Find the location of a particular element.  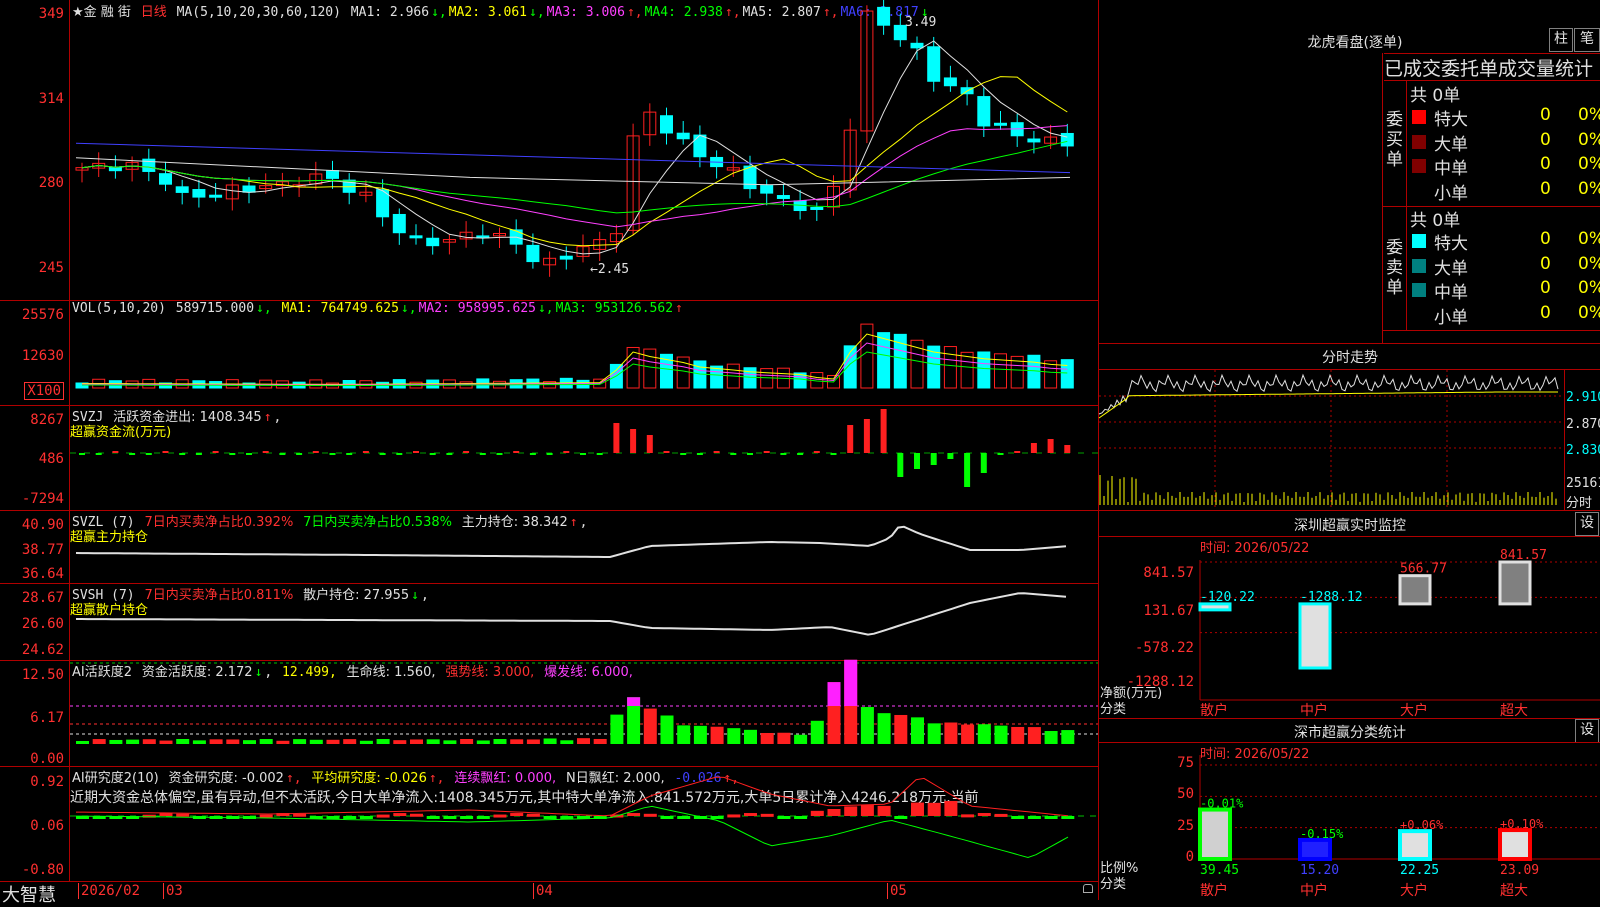

brand-logo: 大智慧 is located at coordinates (29, 894).